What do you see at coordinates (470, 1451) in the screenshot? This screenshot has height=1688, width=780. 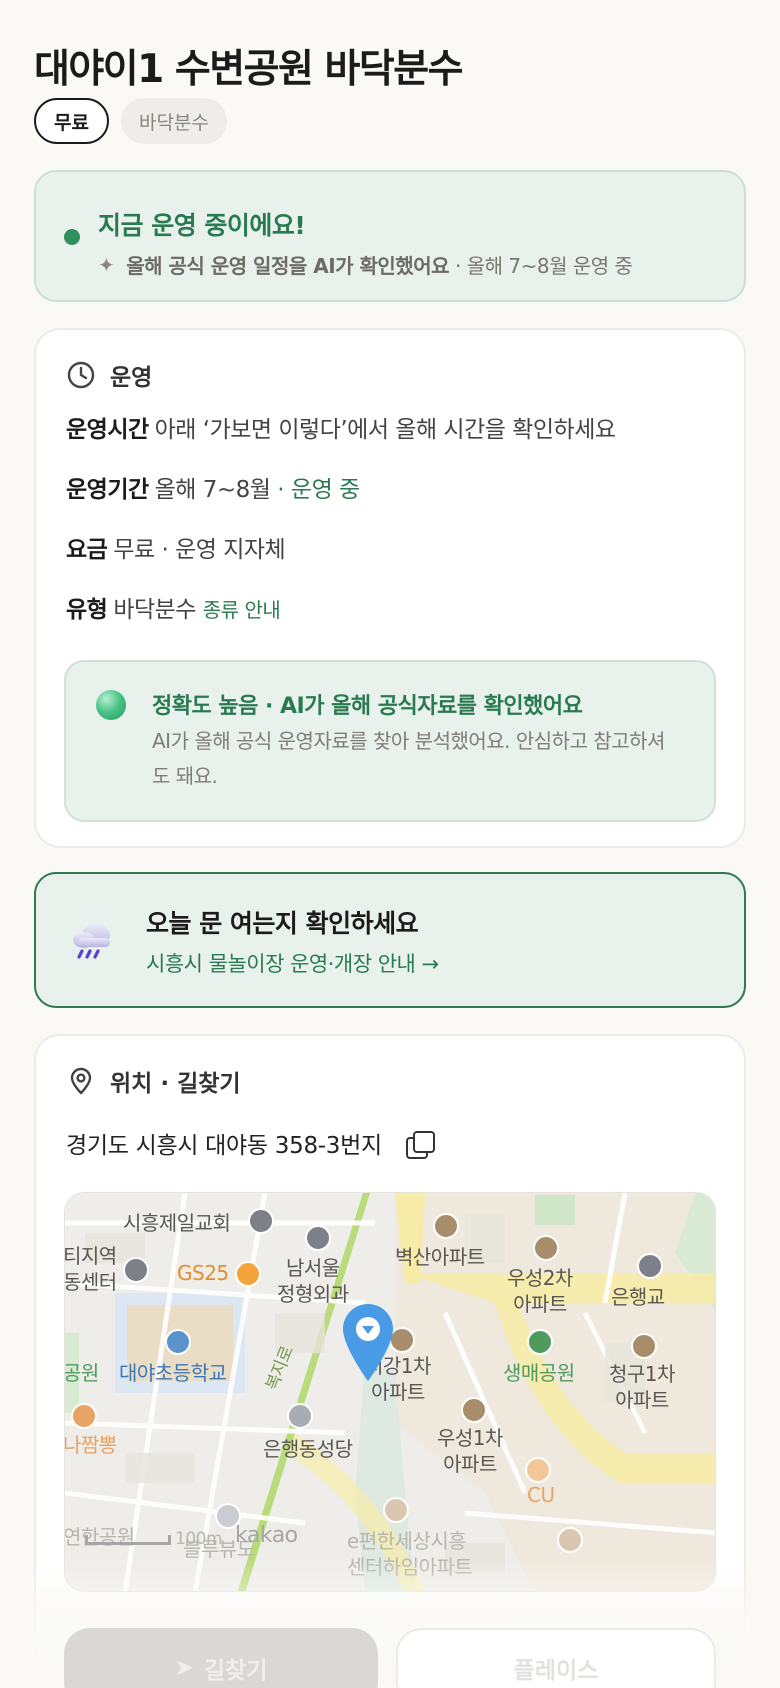 I see `map-label-woosung1: 우성1차 아파트` at bounding box center [470, 1451].